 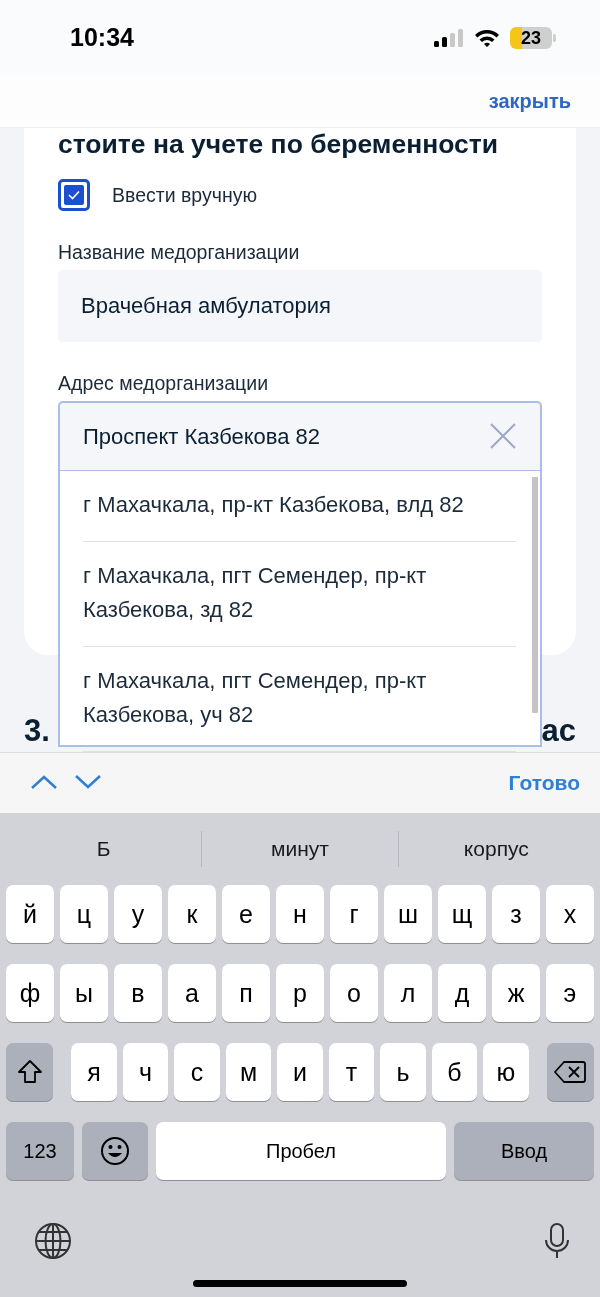 I want to click on section-number: 3., so click(x=37, y=731).